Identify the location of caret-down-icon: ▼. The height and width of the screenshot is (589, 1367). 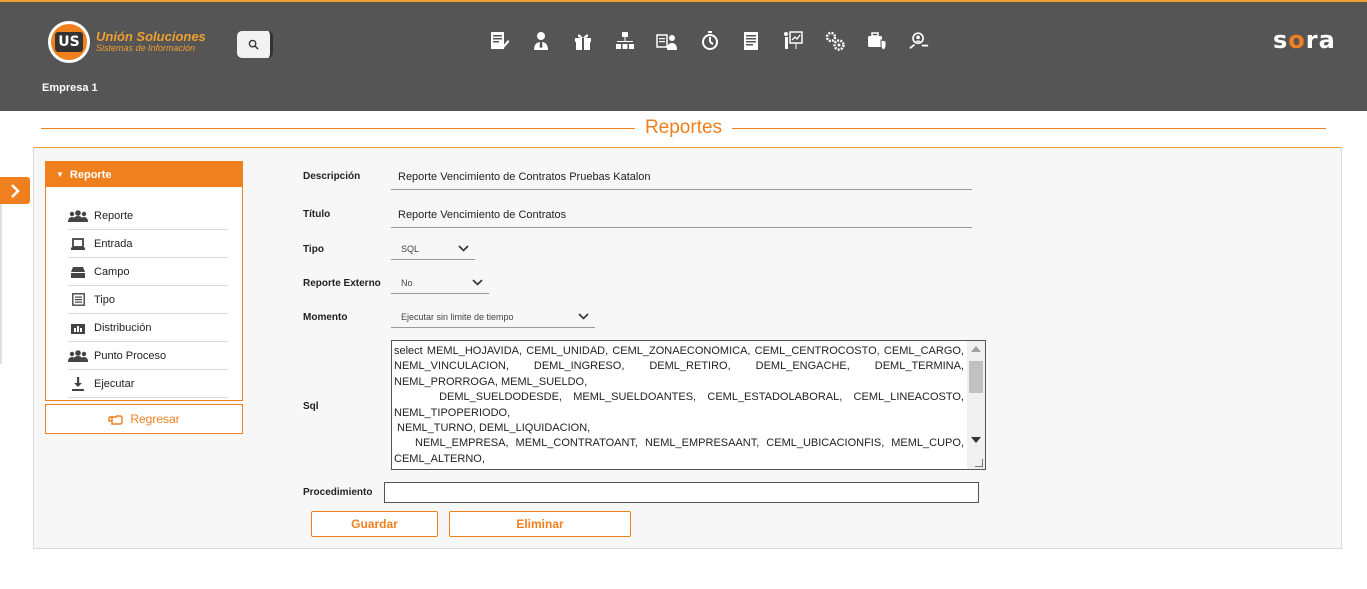
(60, 174).